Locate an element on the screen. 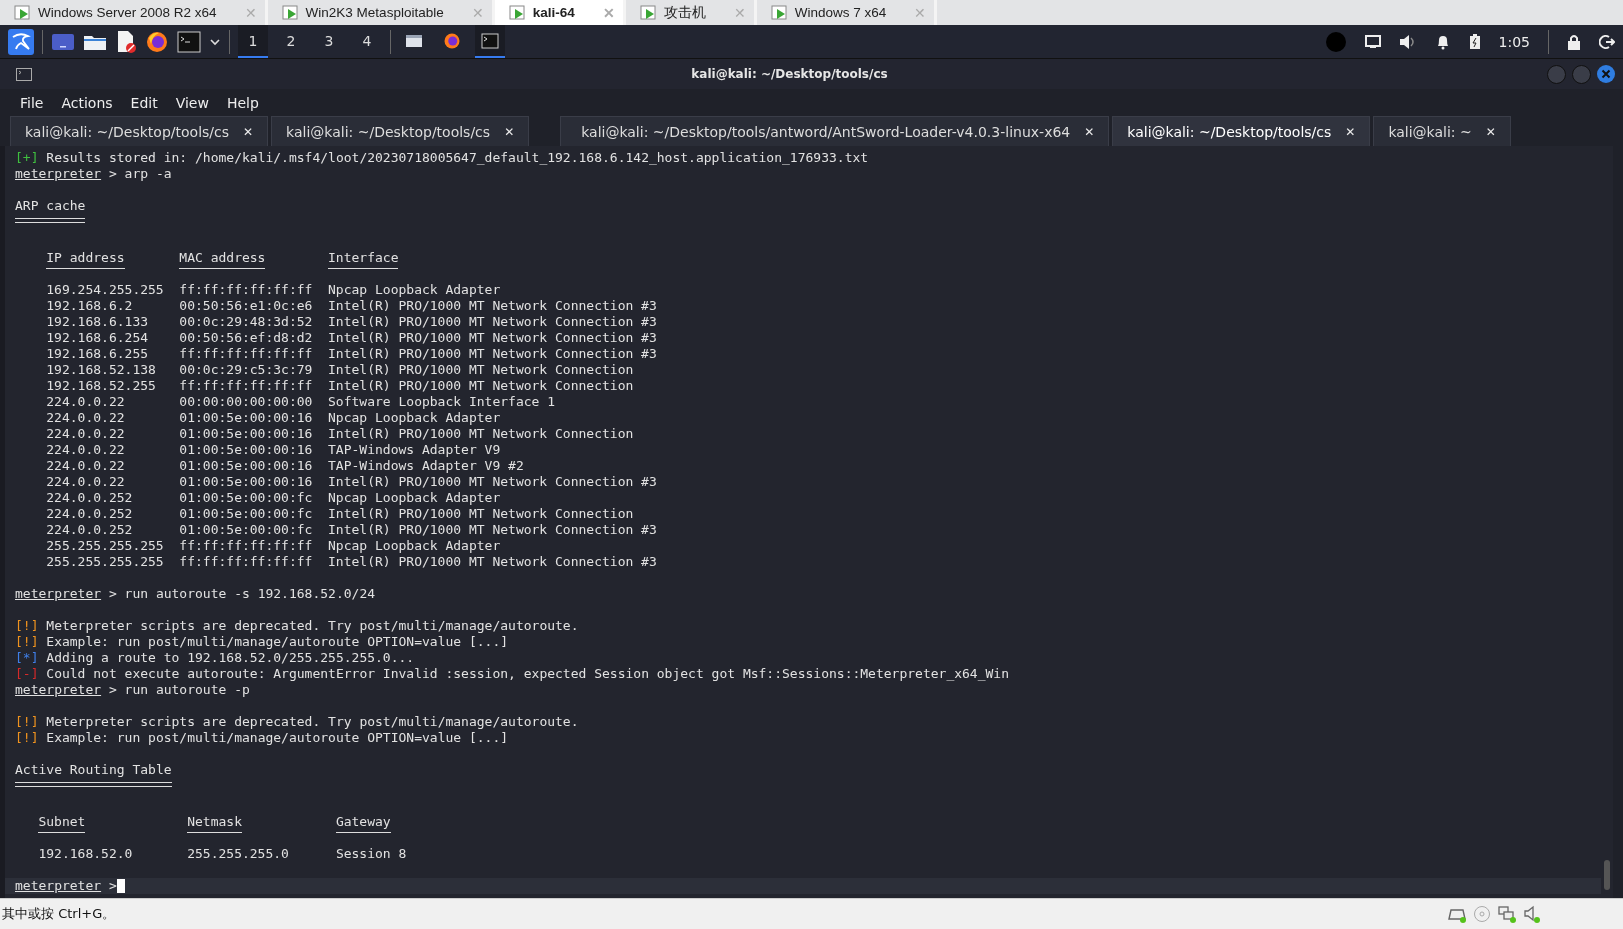  desktop-icon is located at coordinates (63, 41).